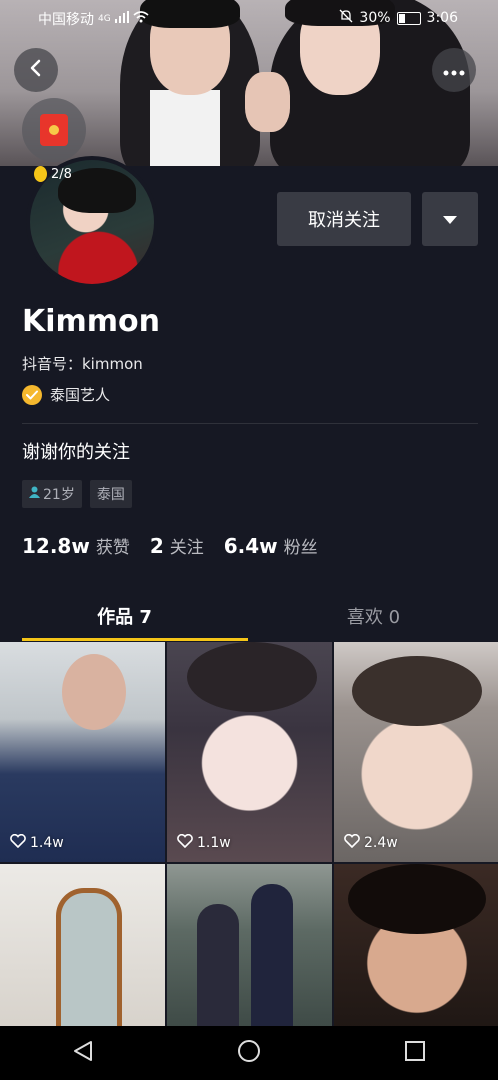  I want to click on red-packet-button, so click(54, 130).